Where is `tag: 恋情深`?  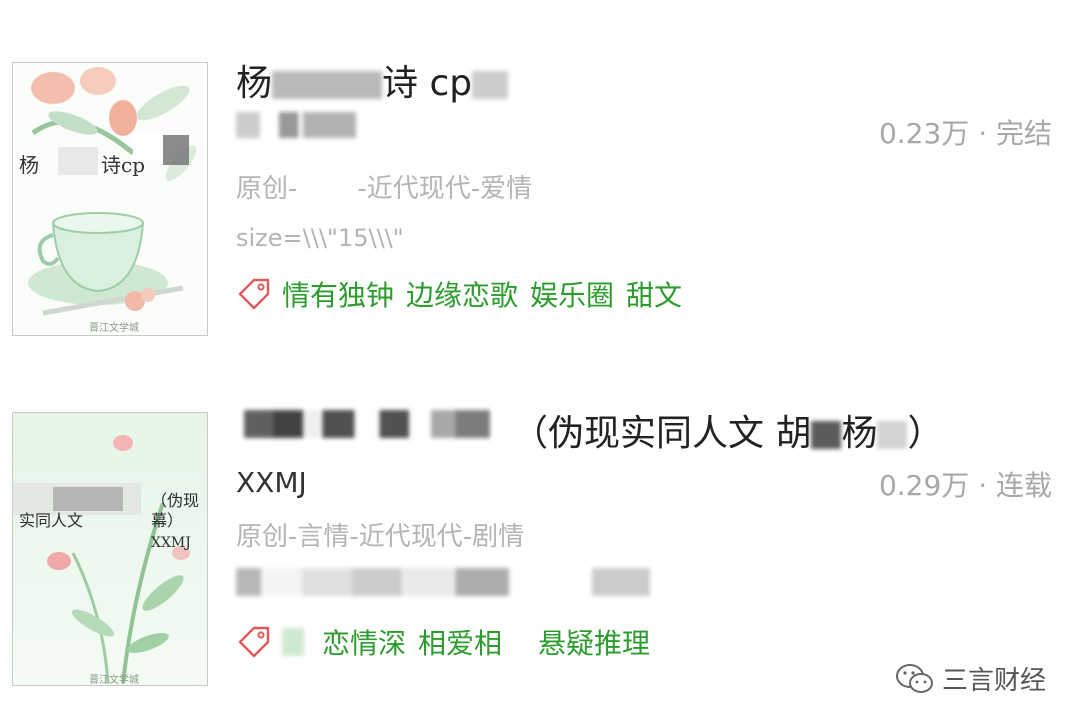 tag: 恋情深 is located at coordinates (364, 642).